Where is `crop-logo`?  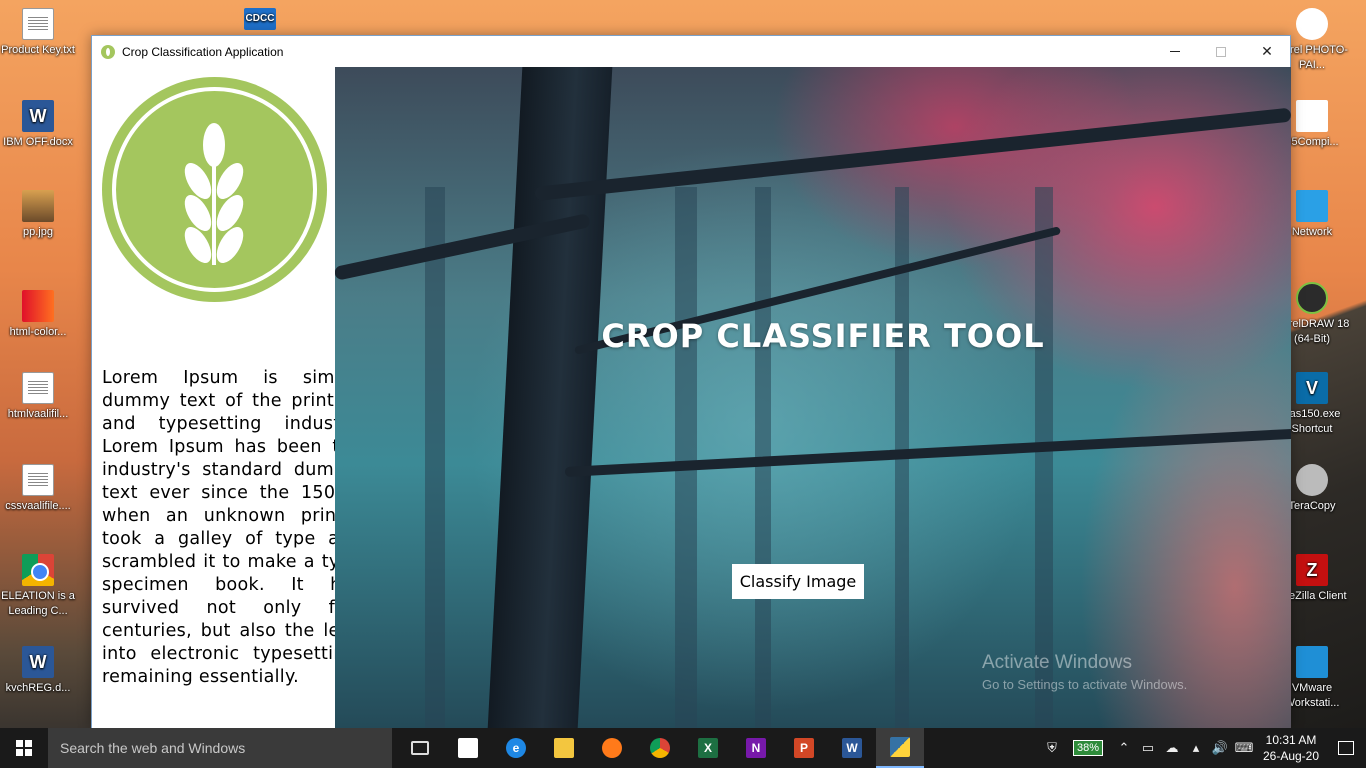 crop-logo is located at coordinates (214, 189).